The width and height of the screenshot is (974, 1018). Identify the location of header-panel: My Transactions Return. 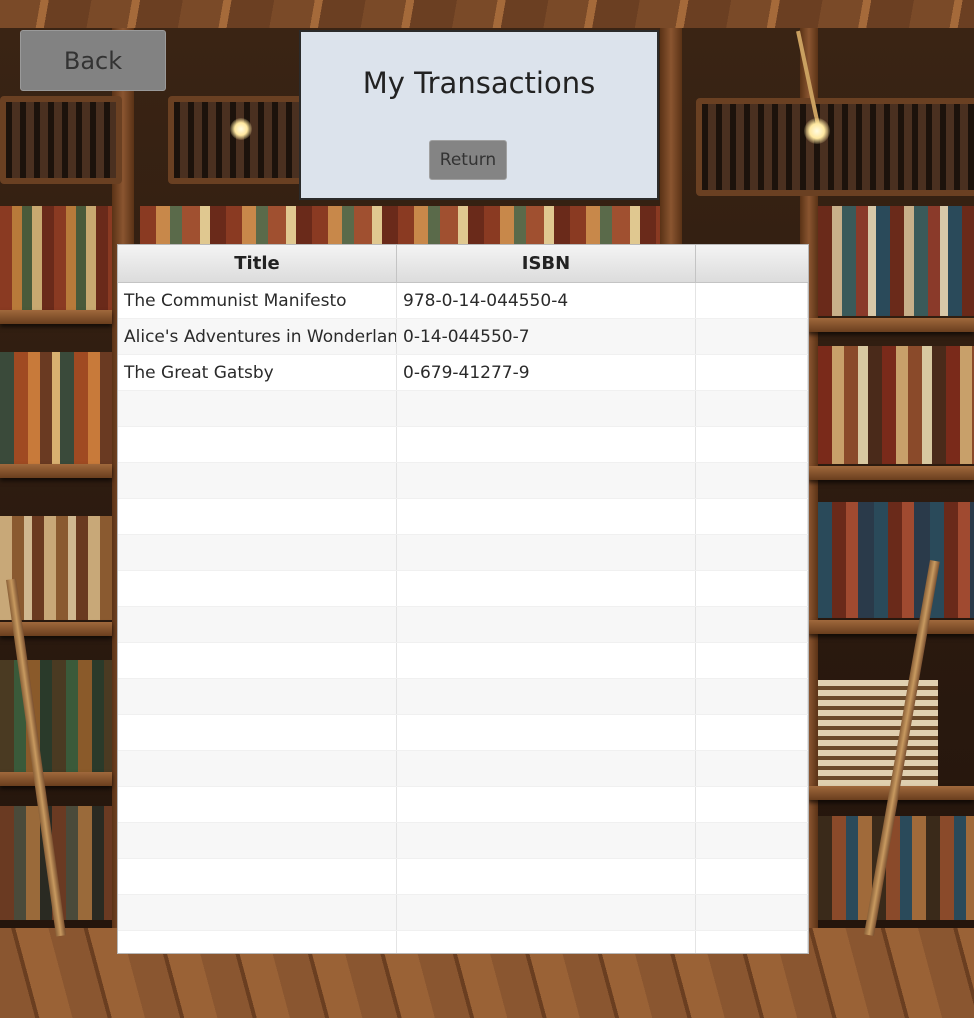
(479, 115).